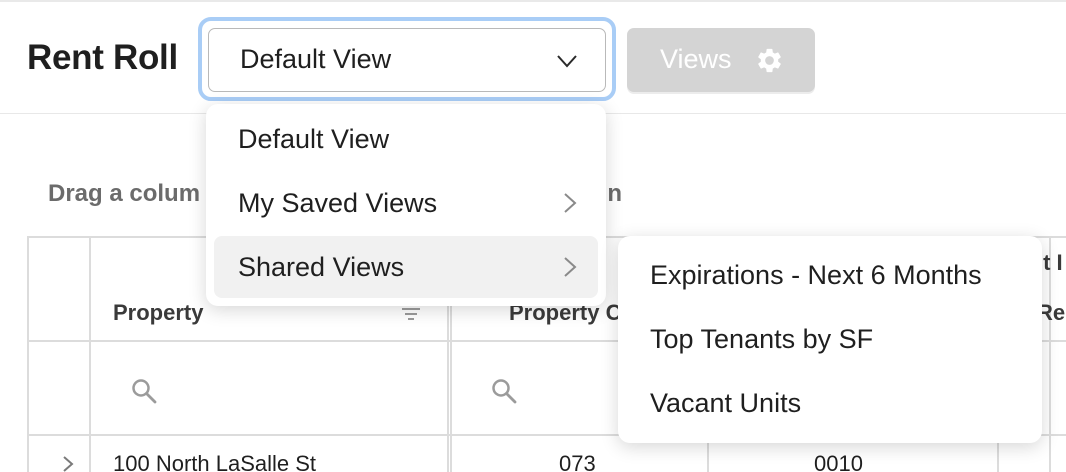  Describe the element at coordinates (321, 267) in the screenshot. I see `menu-item-label: Shared Views` at that location.